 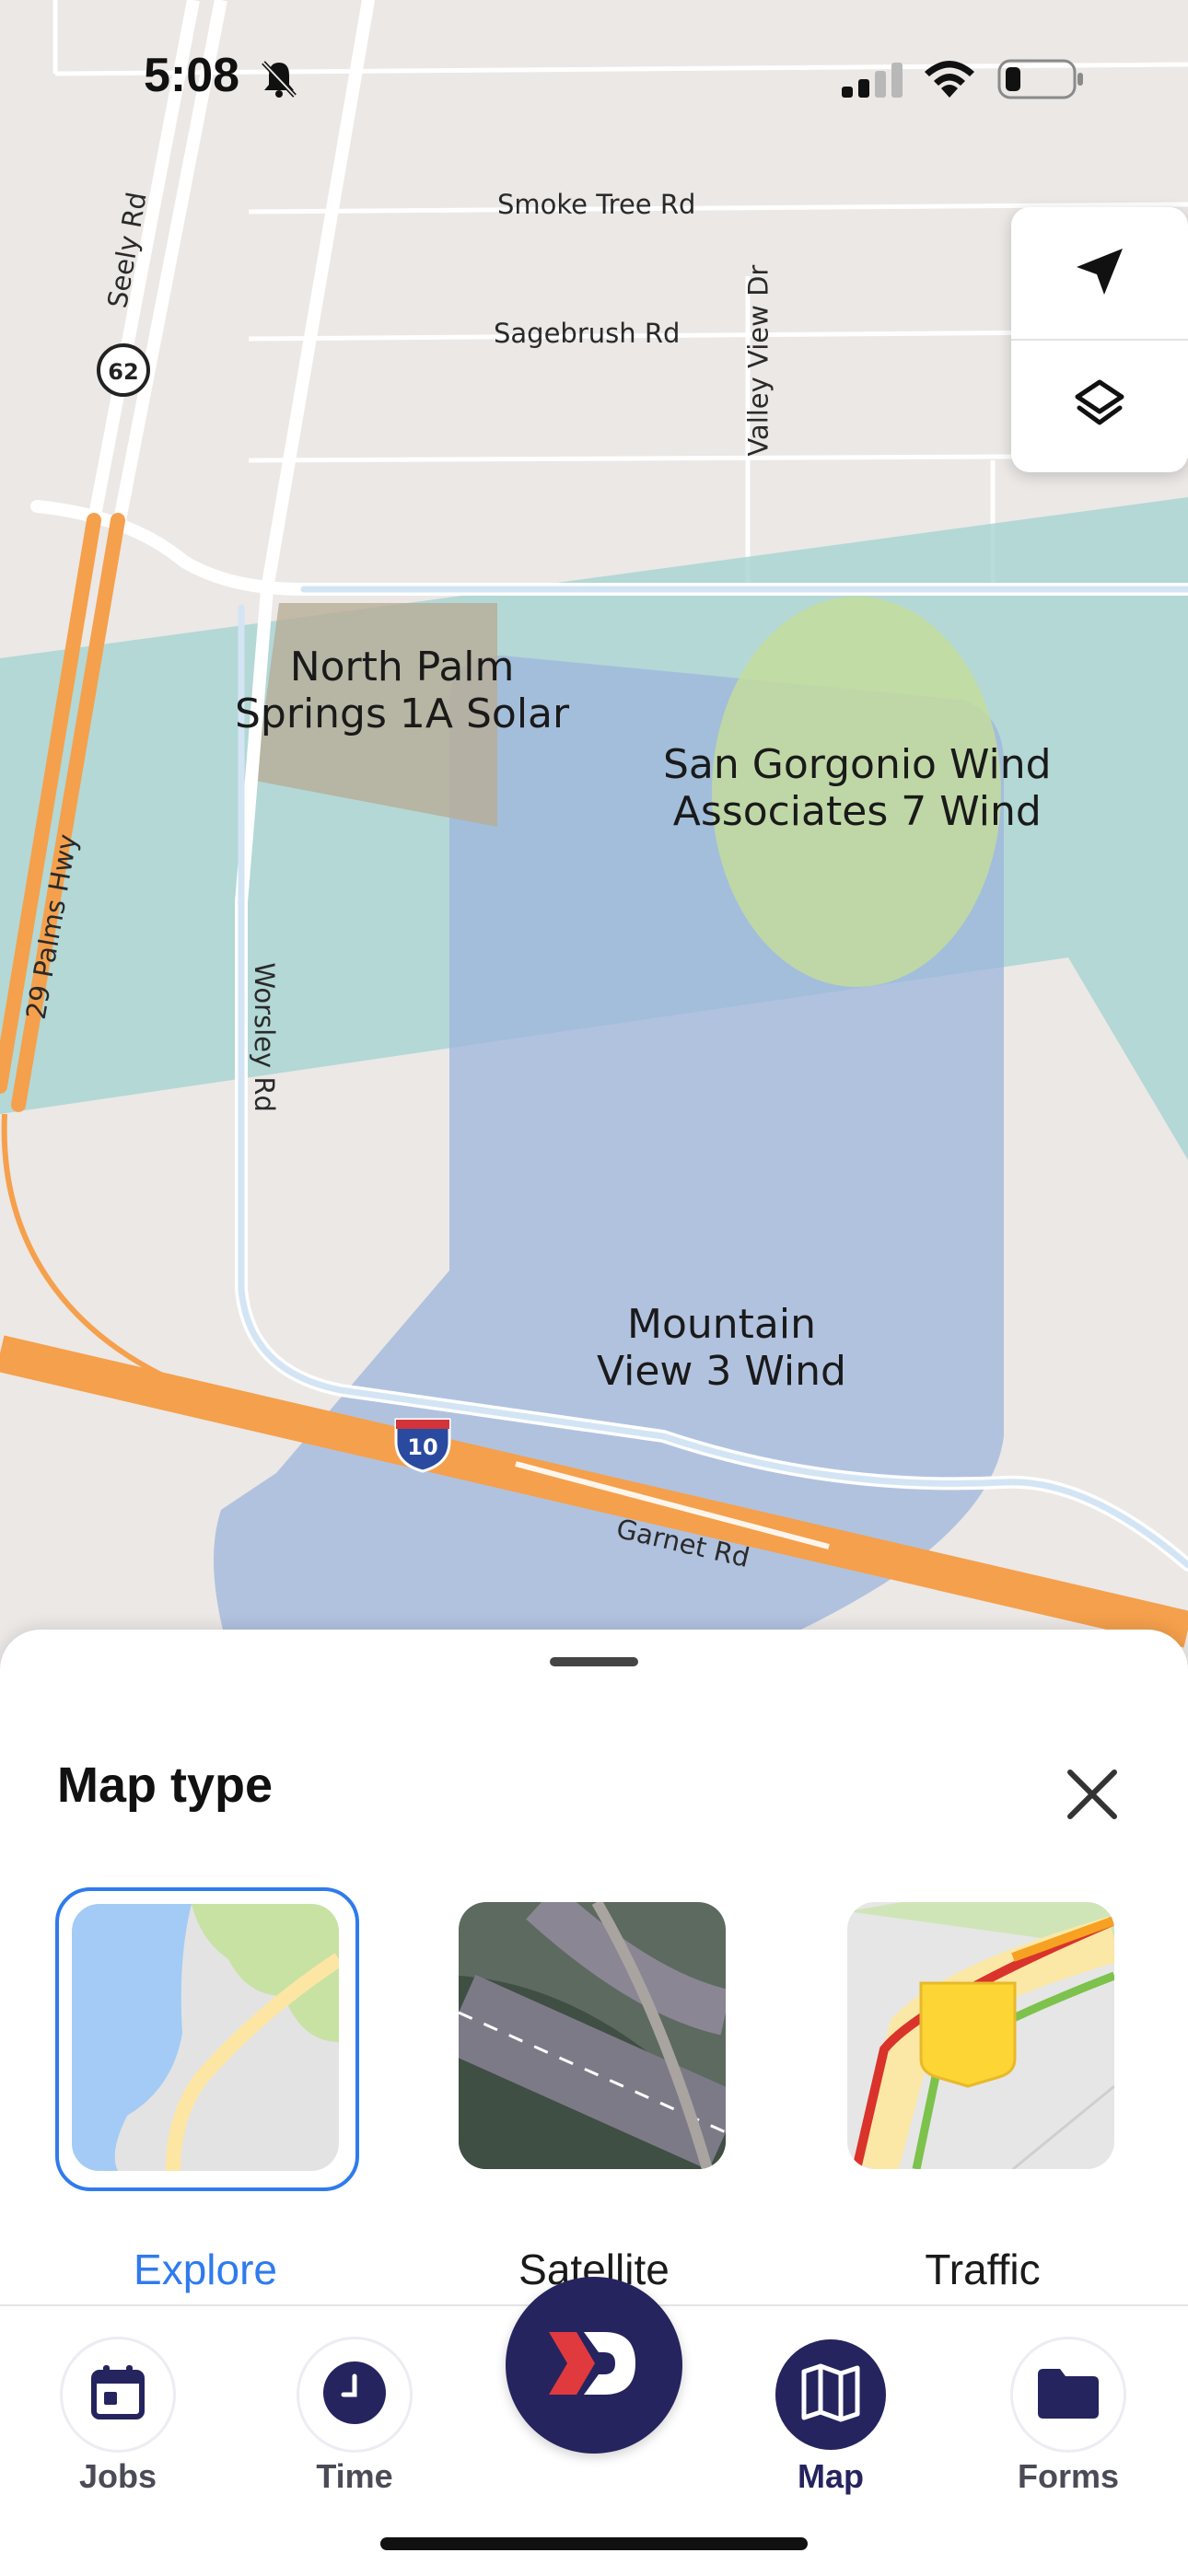 I want to click on folder-icon, so click(x=1068, y=2395).